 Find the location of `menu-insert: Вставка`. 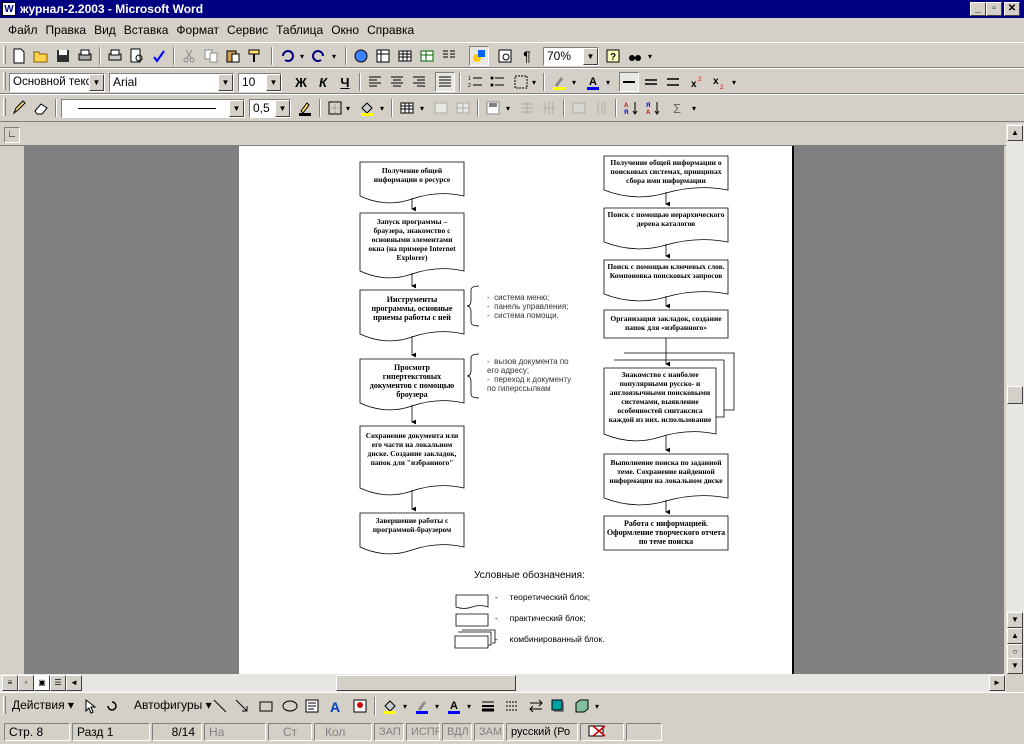

menu-insert: Вставка is located at coordinates (146, 30).